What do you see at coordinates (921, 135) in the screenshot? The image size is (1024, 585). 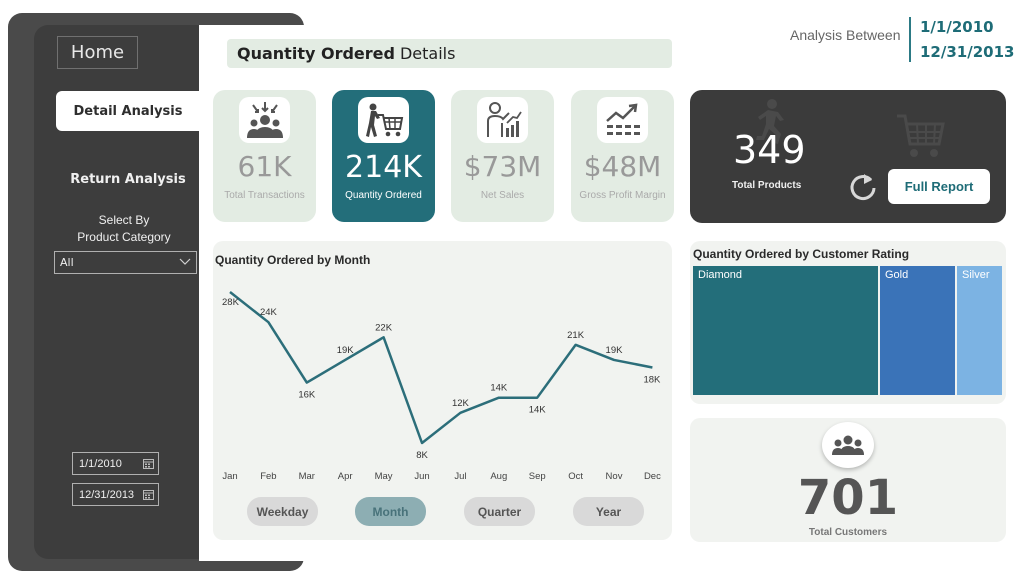 I see `shopping-cart-icon` at bounding box center [921, 135].